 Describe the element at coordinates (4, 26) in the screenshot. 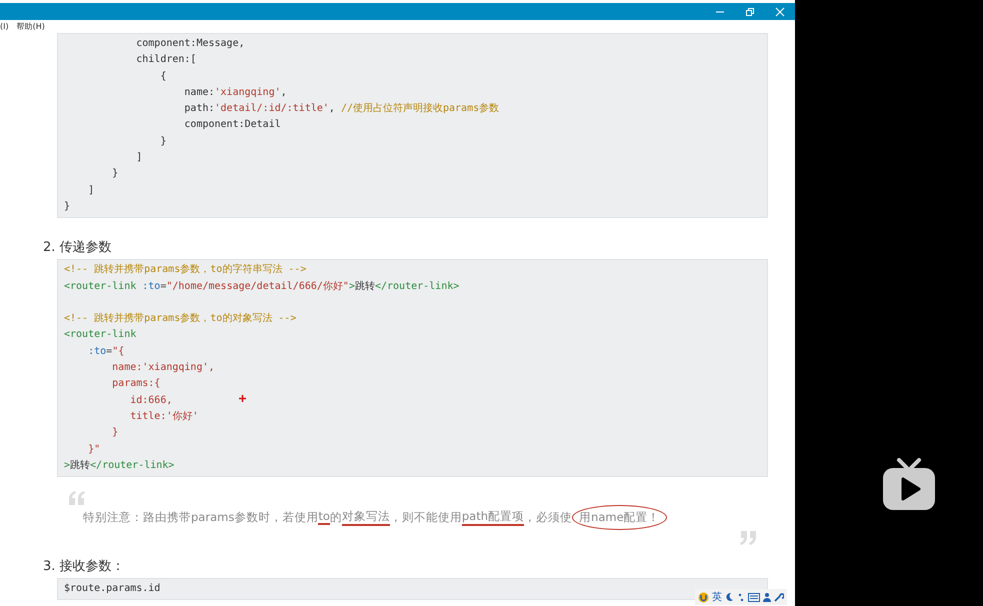

I see `menu-item: (I)` at that location.